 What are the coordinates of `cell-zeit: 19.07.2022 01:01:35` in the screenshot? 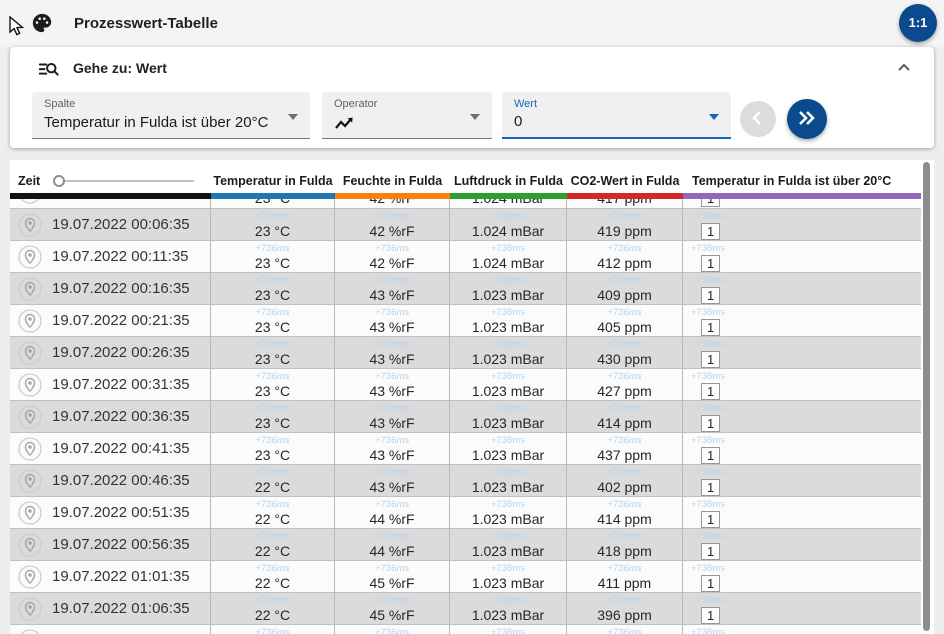 It's located at (110, 576).